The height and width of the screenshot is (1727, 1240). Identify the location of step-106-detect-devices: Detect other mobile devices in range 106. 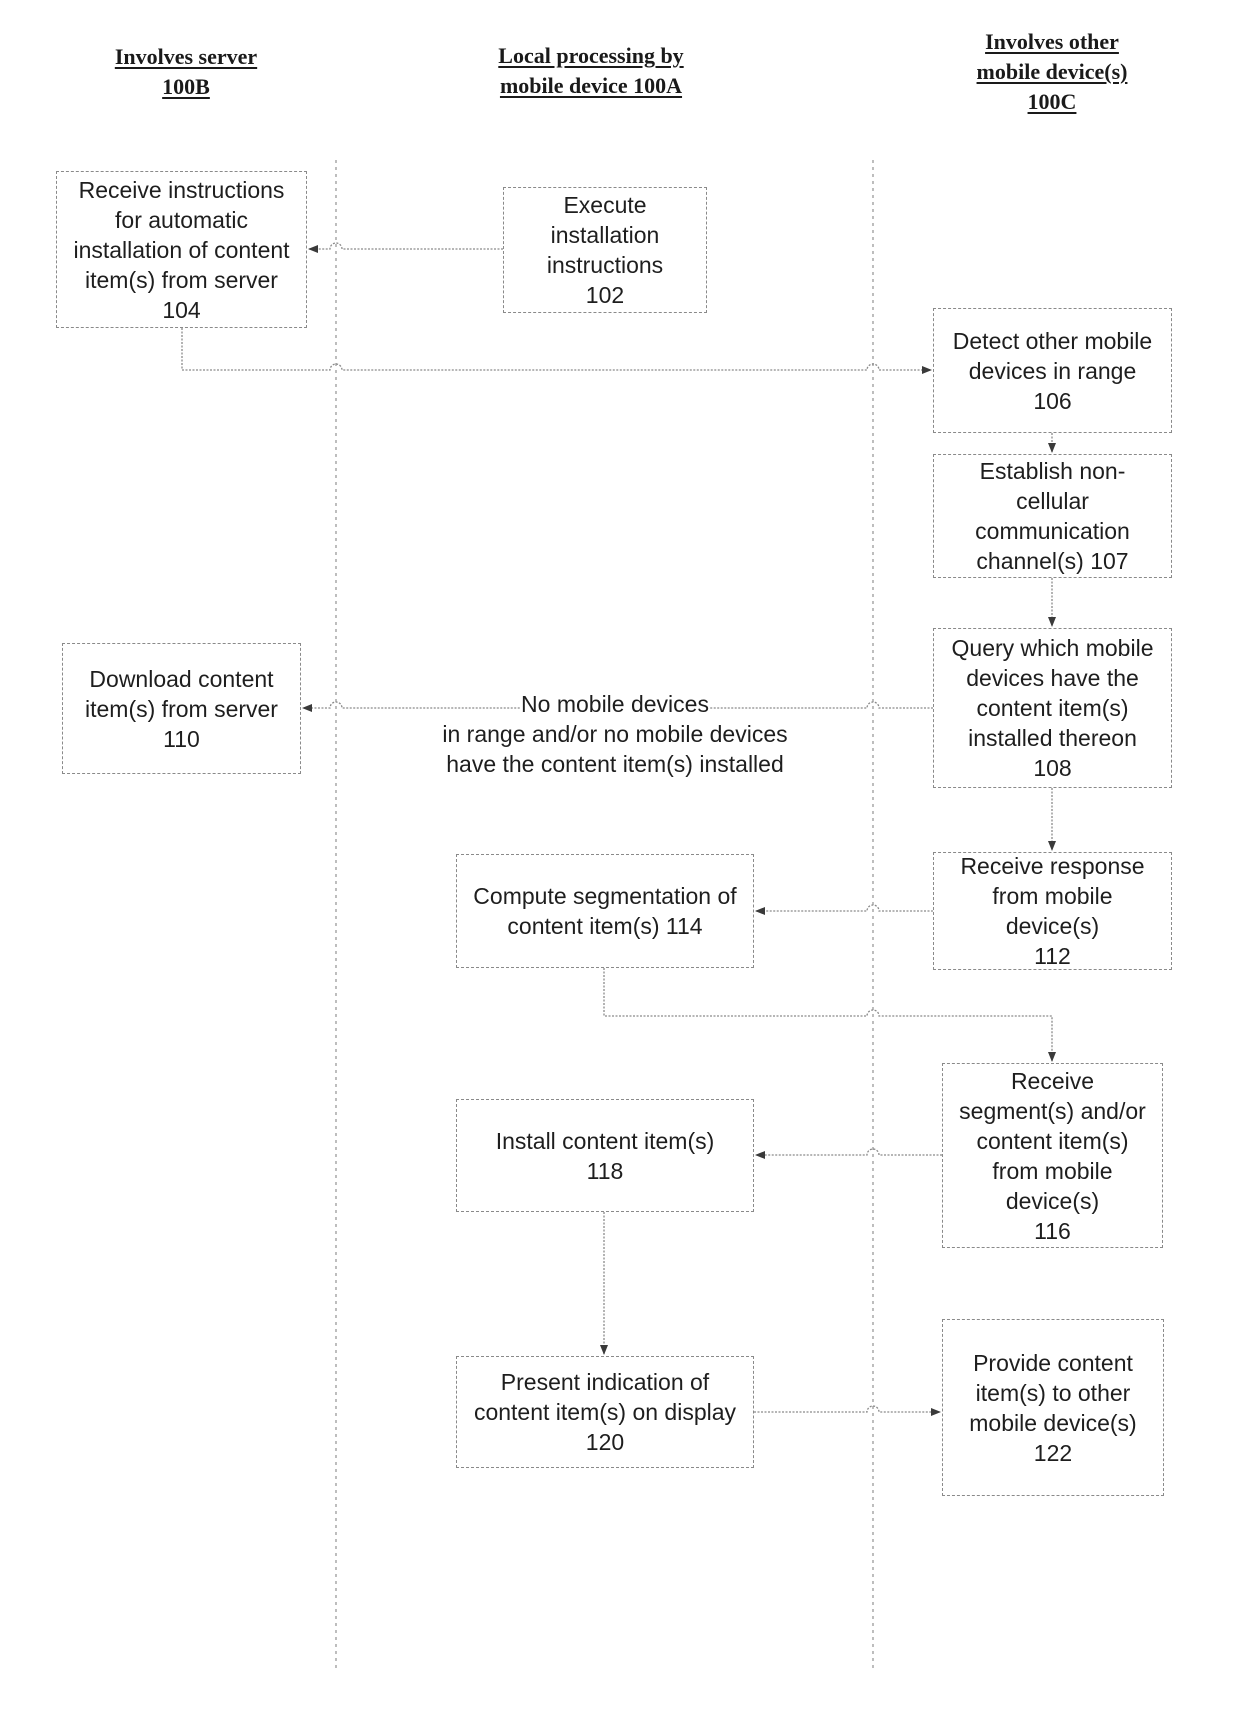
(1052, 370).